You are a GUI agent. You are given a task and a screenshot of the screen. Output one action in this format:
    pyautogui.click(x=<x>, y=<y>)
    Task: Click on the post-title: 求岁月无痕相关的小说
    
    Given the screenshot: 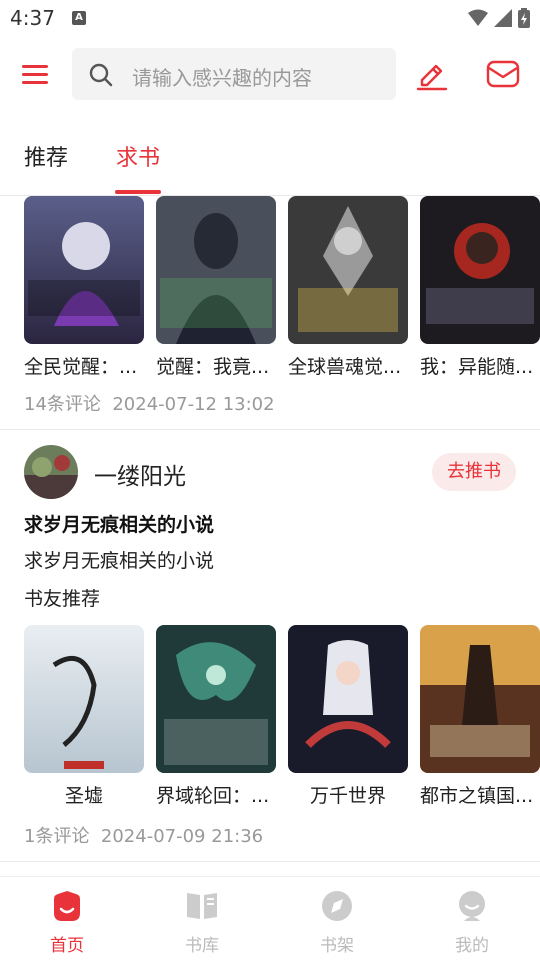 What is the action you would take?
    pyautogui.click(x=119, y=525)
    